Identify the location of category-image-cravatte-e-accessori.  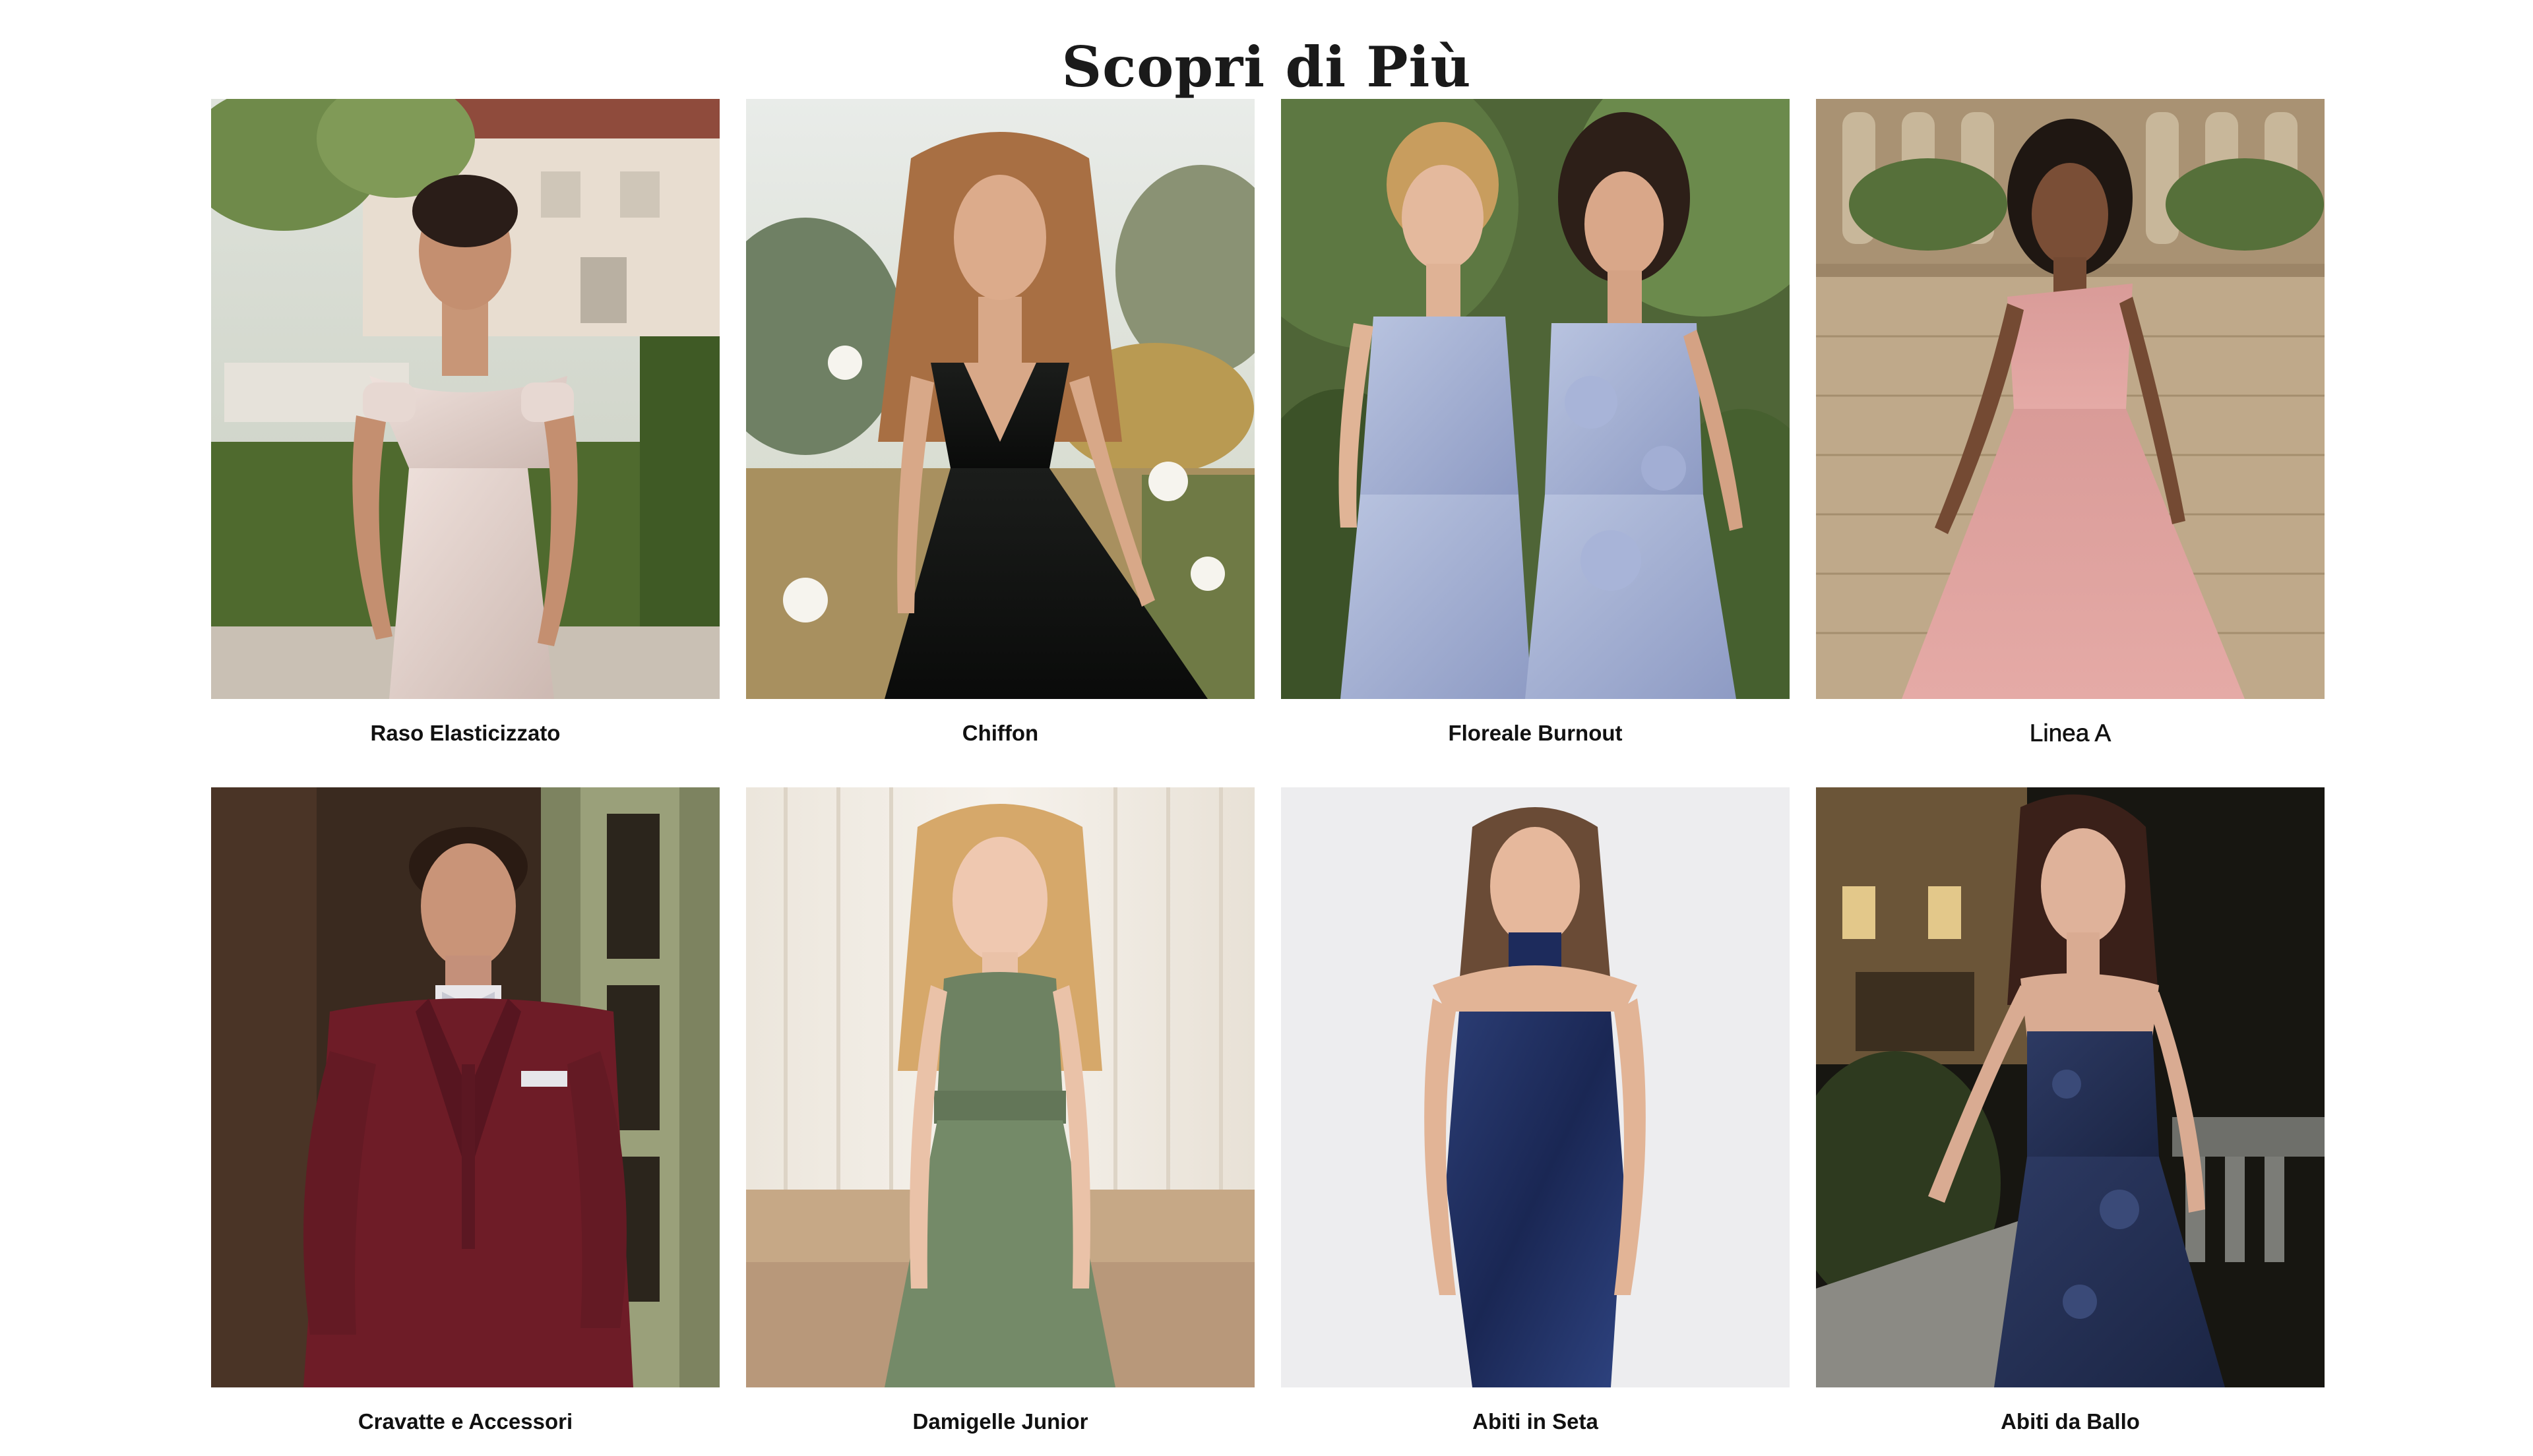
(465, 1087).